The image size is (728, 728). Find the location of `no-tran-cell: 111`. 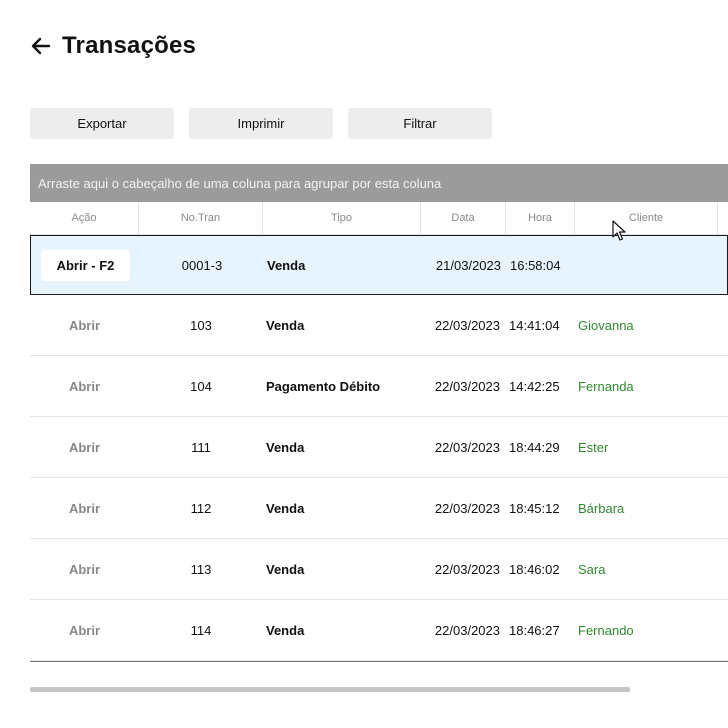

no-tran-cell: 111 is located at coordinates (201, 447).